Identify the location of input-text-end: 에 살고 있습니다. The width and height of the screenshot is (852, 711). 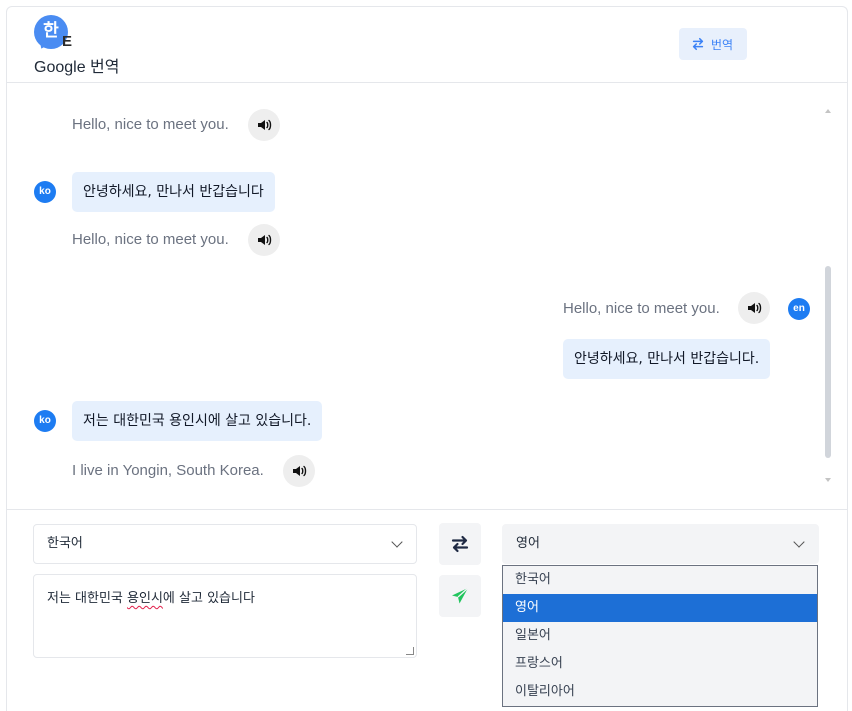
(208, 598).